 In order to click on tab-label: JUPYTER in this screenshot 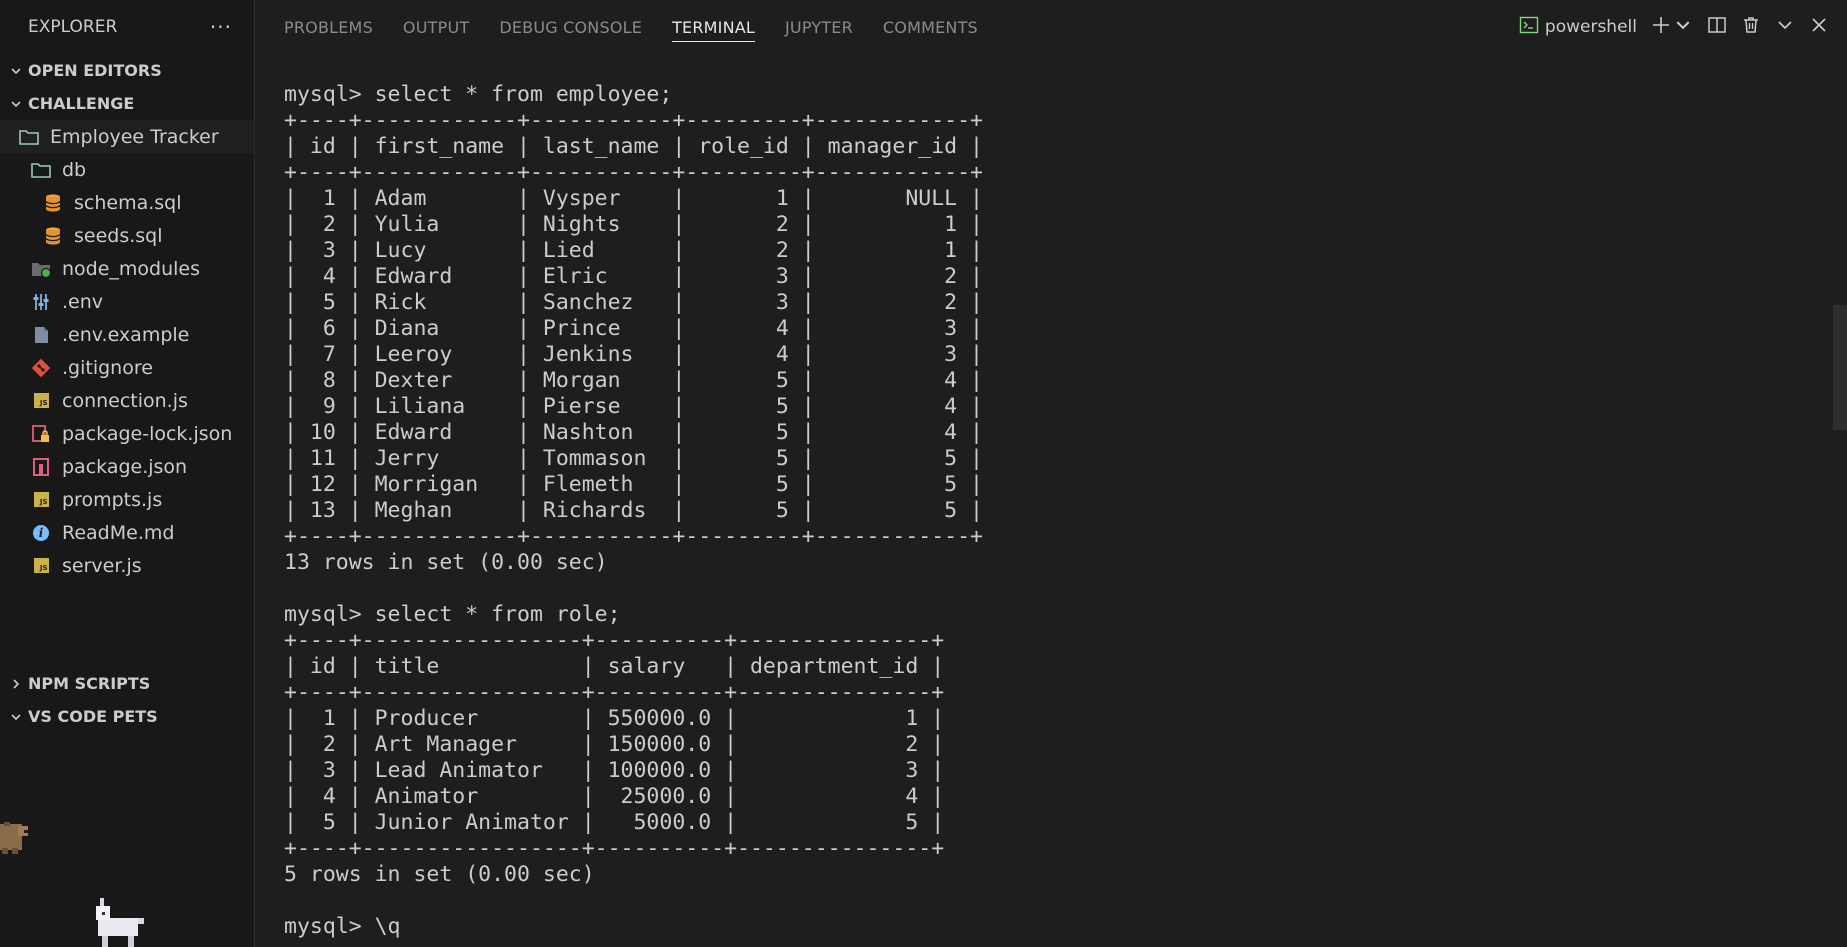, I will do `click(819, 27)`.